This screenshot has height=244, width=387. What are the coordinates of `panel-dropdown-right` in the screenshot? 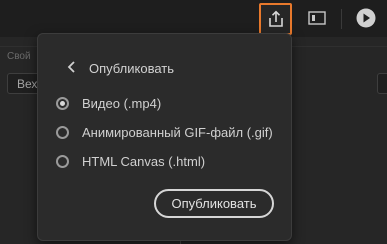 It's located at (382, 83).